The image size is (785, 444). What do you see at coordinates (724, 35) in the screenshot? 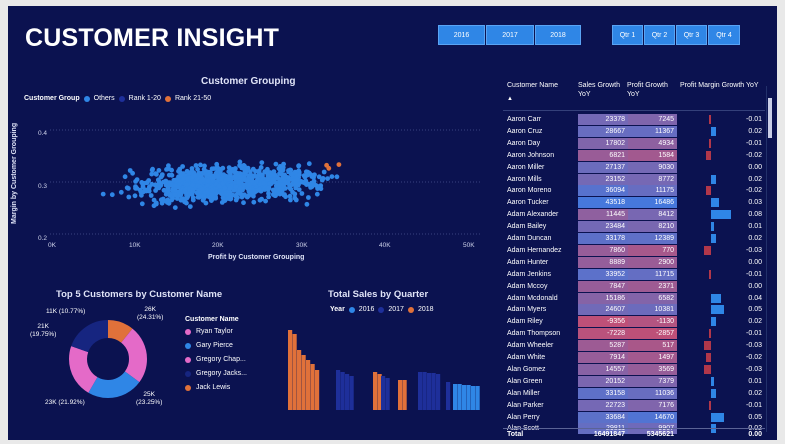
I see `quarter-4-button: Qtr 4` at bounding box center [724, 35].